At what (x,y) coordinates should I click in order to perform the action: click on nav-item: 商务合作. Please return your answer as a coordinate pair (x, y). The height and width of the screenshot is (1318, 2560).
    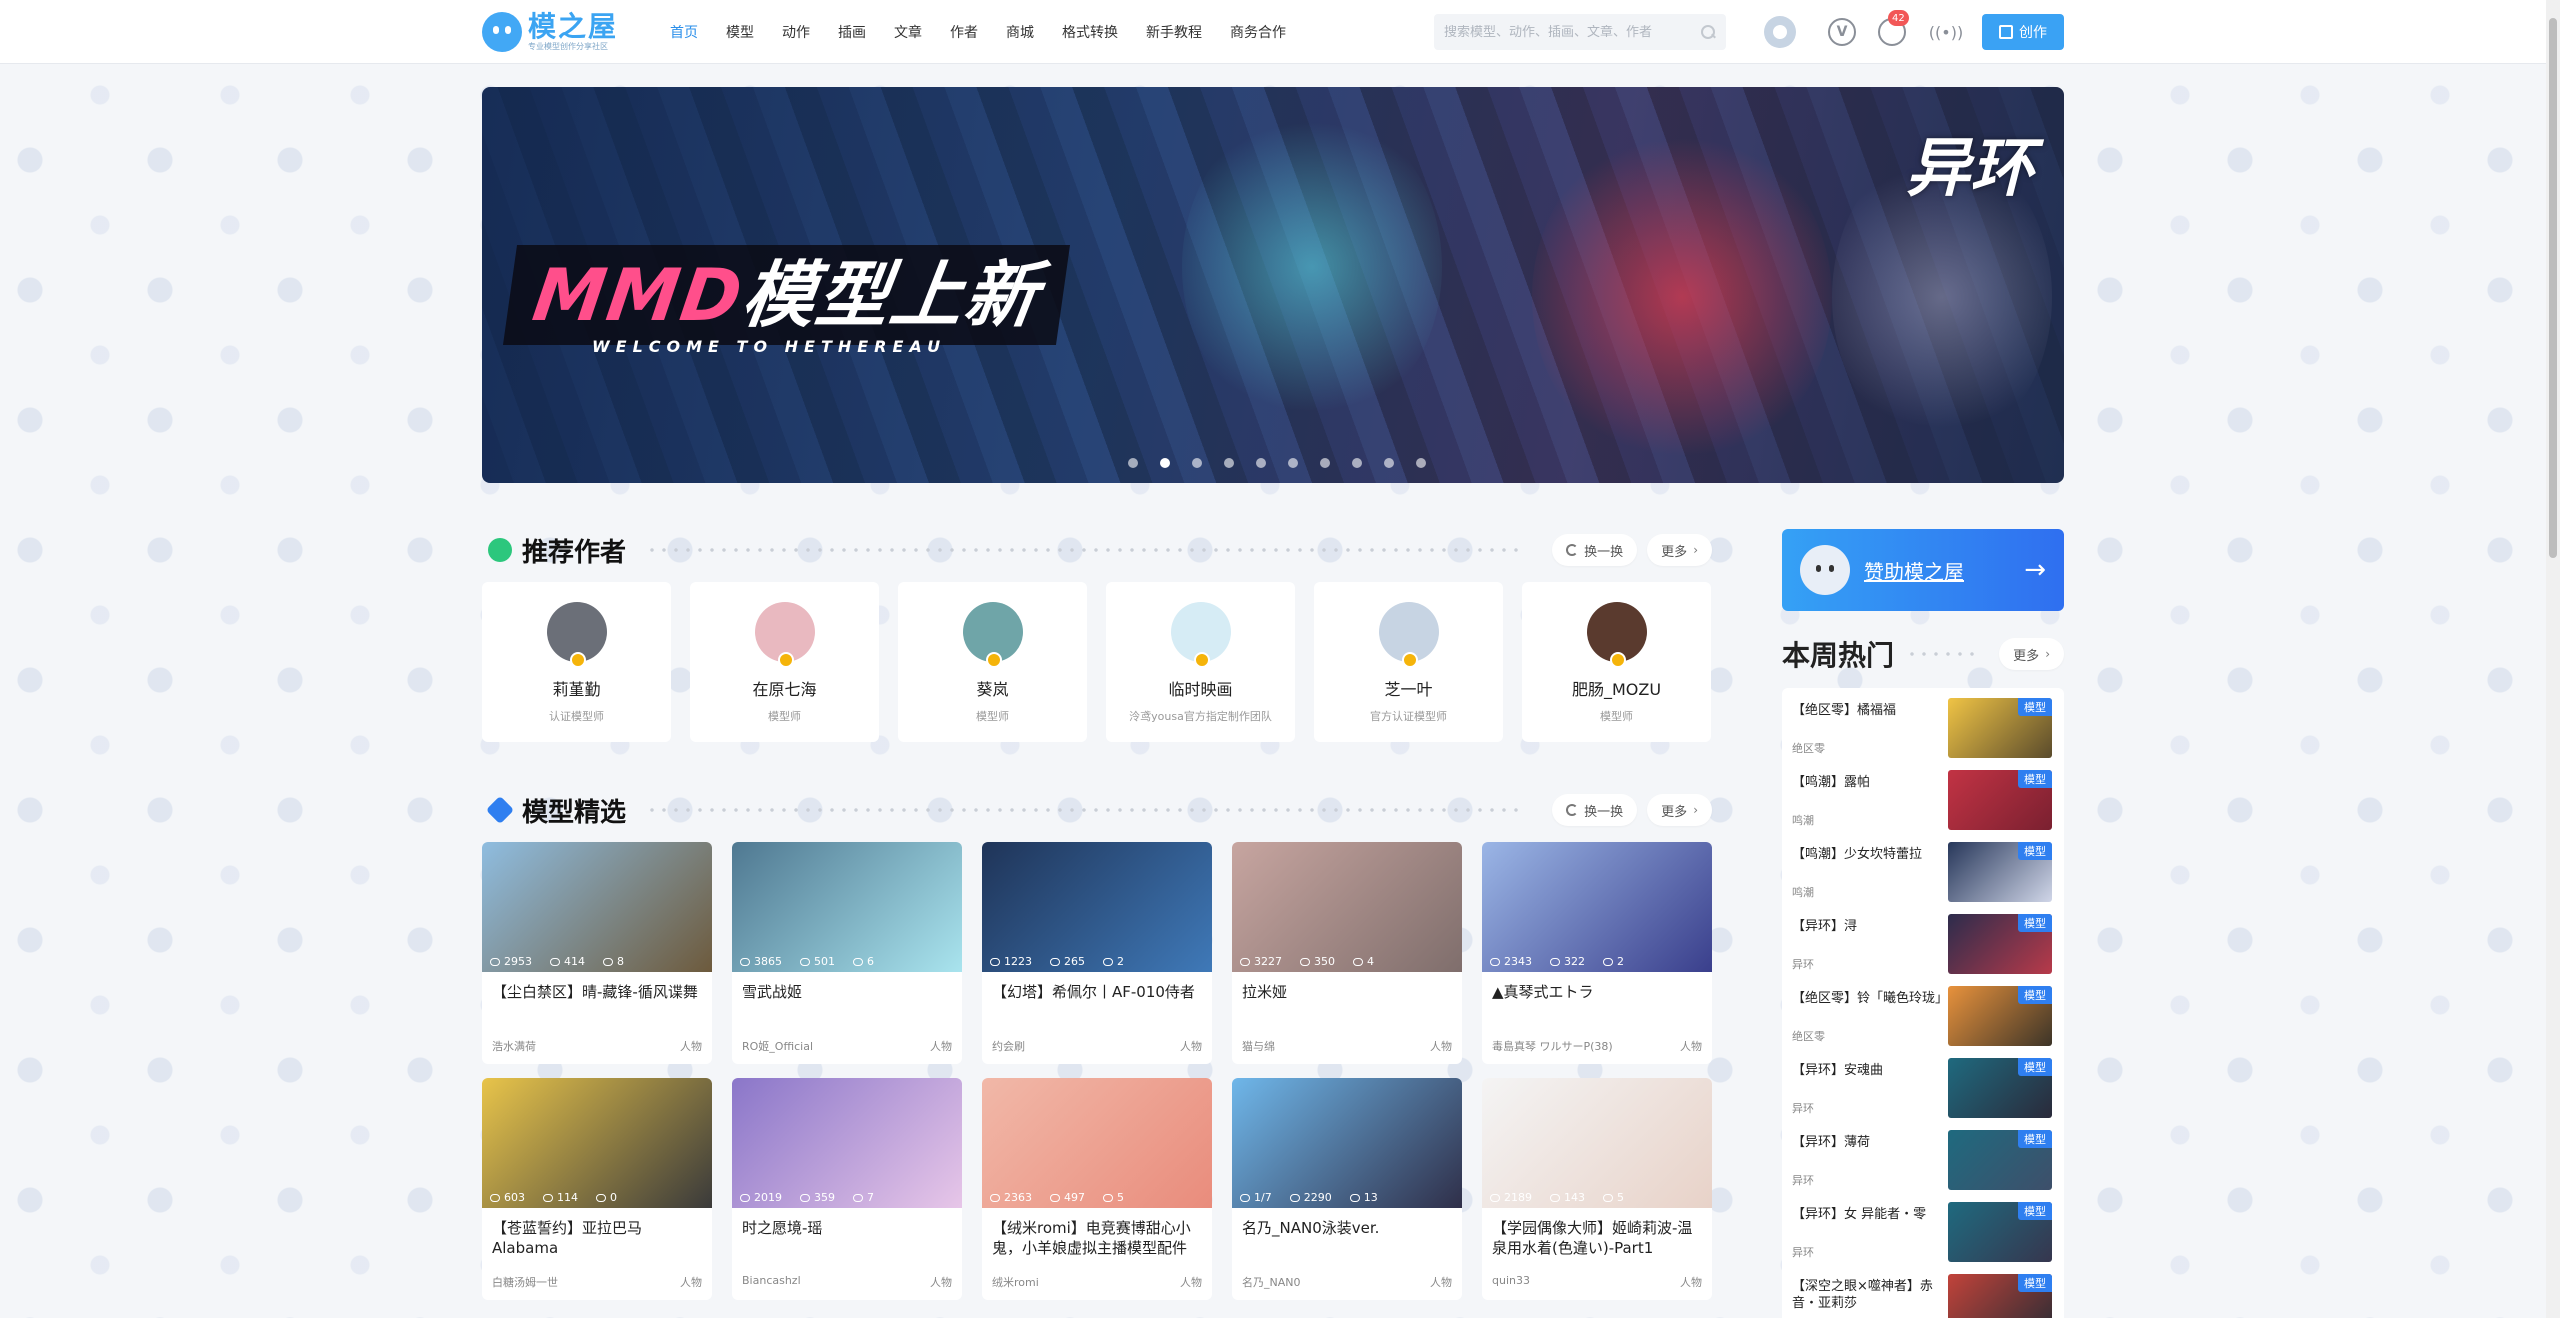
    Looking at the image, I should click on (1258, 32).